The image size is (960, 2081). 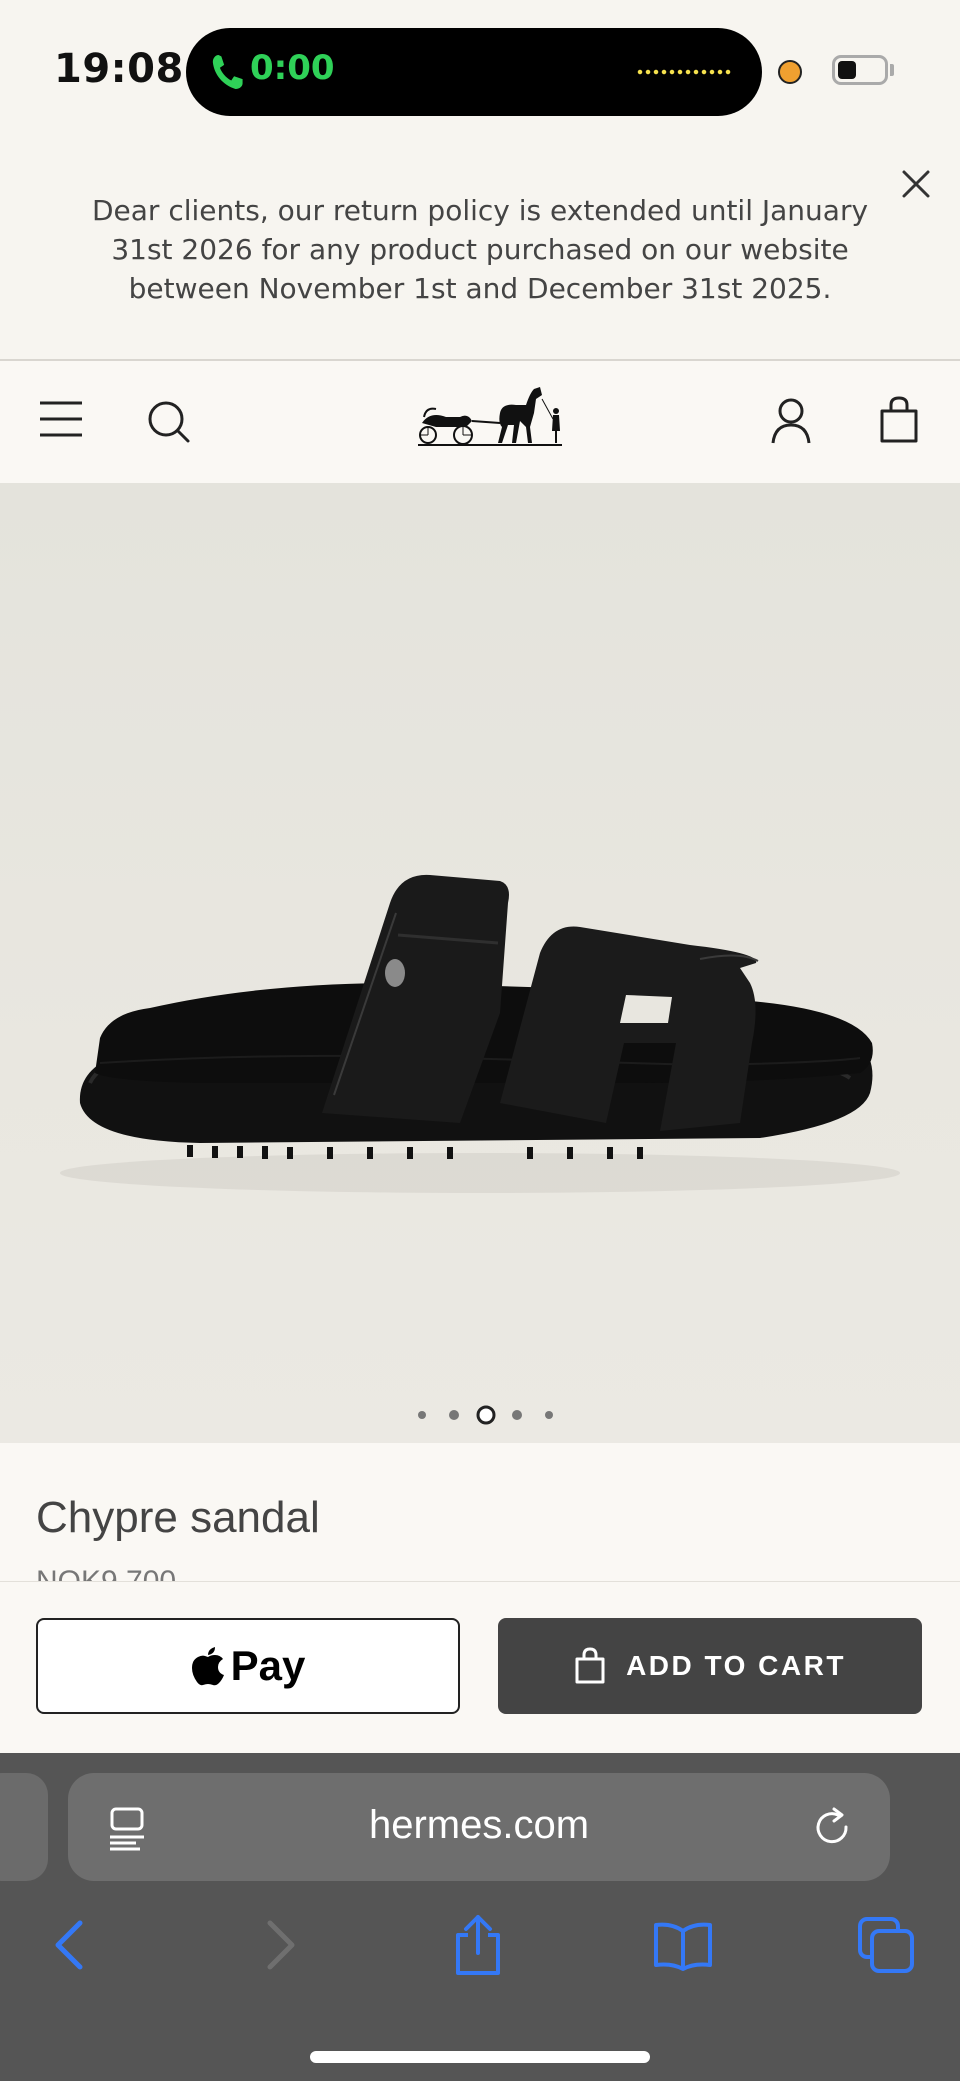 What do you see at coordinates (480, 1512) in the screenshot?
I see `product-info: Chypre sandal NOK9,700` at bounding box center [480, 1512].